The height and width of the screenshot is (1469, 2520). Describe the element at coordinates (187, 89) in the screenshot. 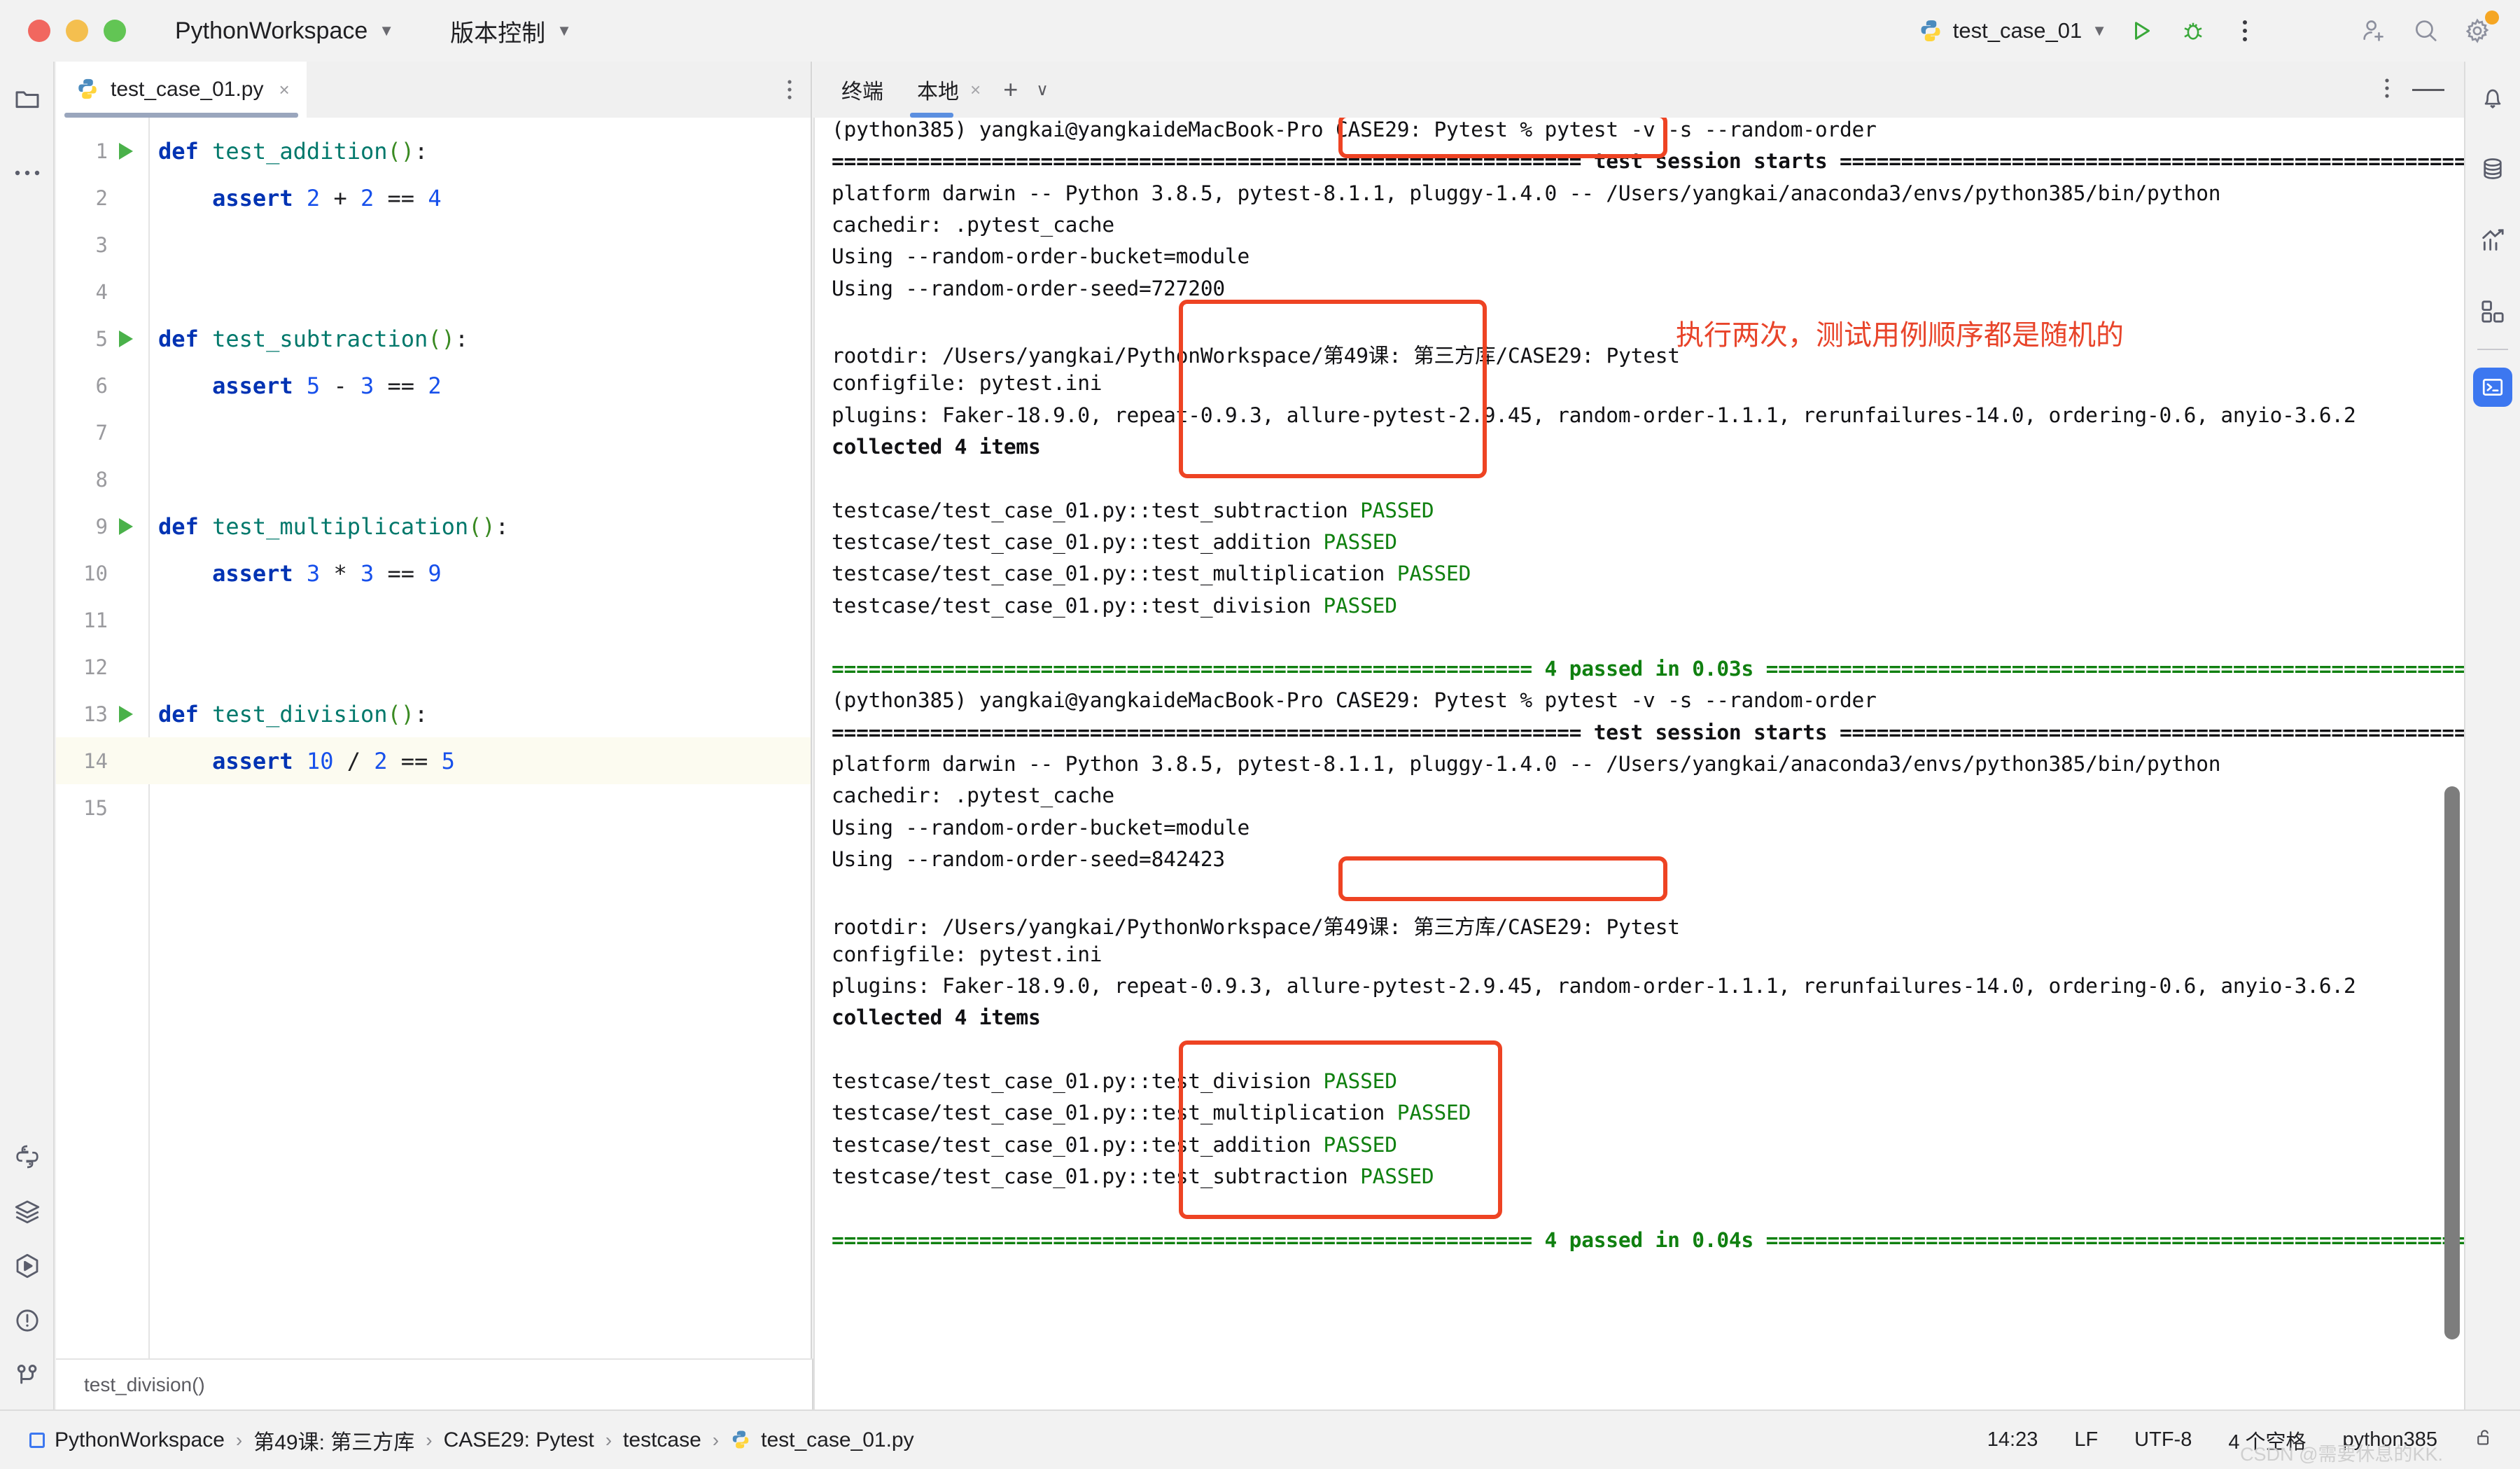

I see `editor-tab-label: test_case_01.py` at that location.